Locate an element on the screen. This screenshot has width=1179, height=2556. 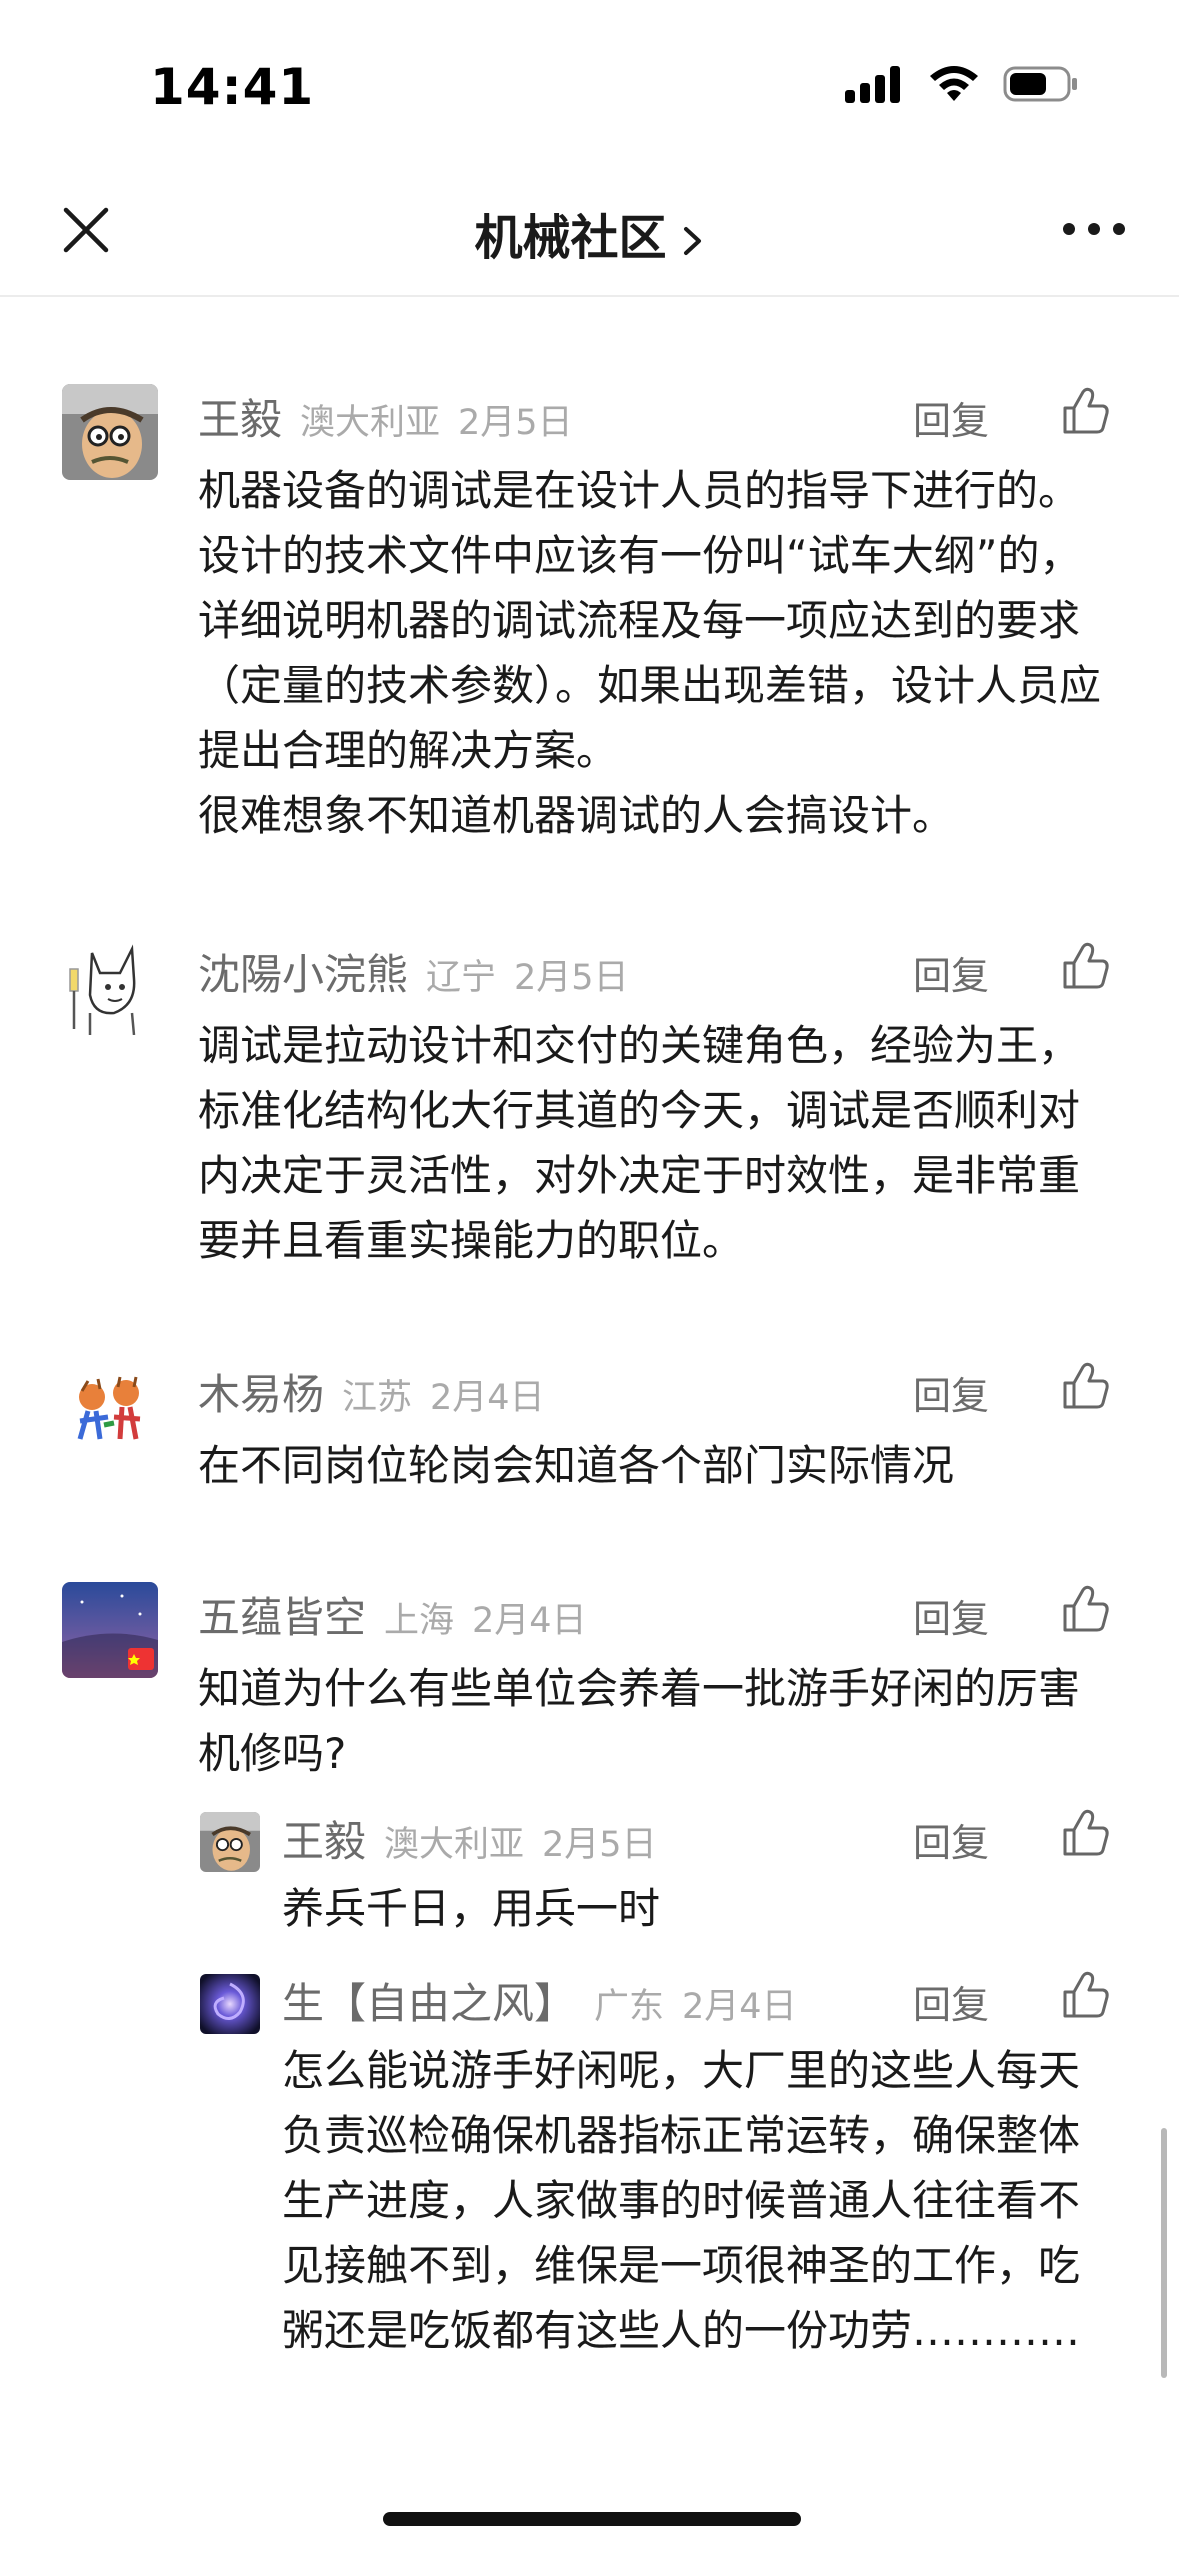
comment-text: 知道为什么有些单位会养着一批游手好闲的厉害机修吗? is located at coordinates (658, 1721).